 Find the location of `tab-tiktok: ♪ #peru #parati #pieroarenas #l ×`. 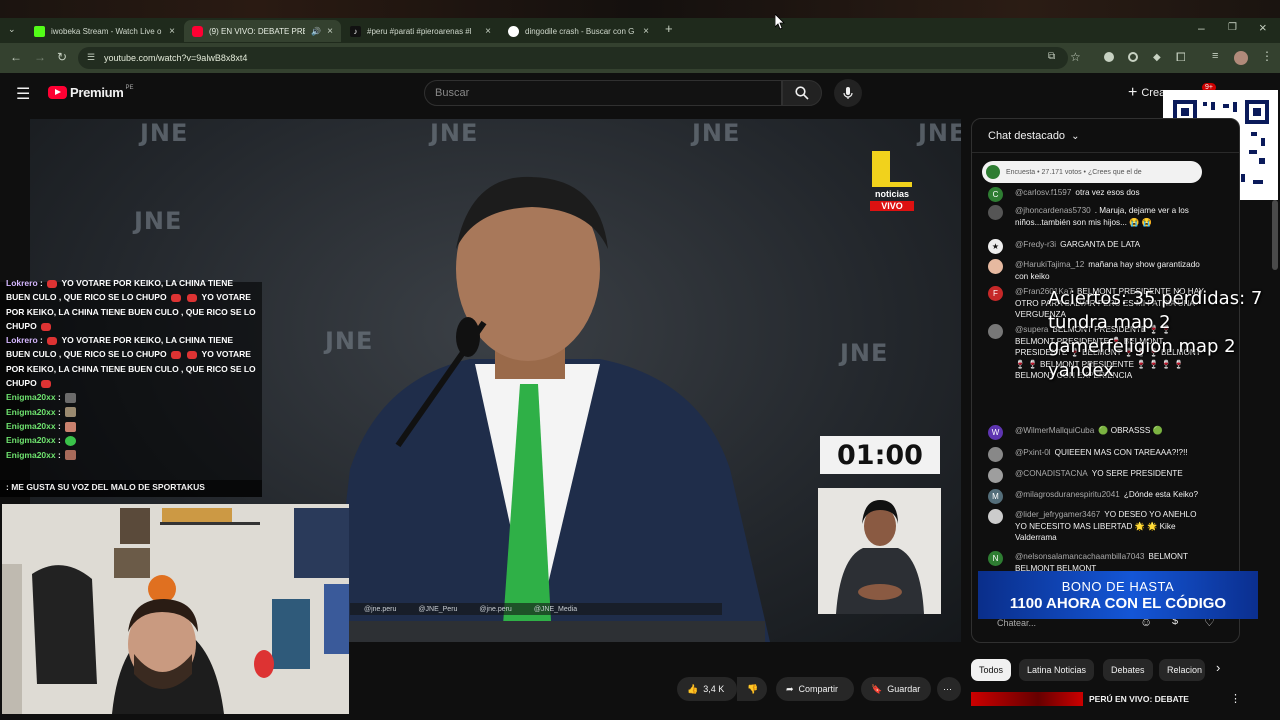

tab-tiktok: ♪ #peru #parati #pieroarenas #l × is located at coordinates (420, 31).